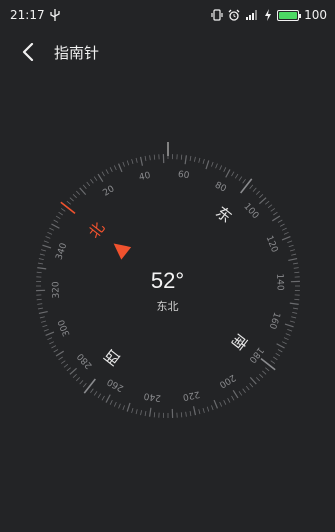 The image size is (335, 532). Describe the element at coordinates (167, 306) in the screenshot. I see `heading-direction: 东北` at that location.